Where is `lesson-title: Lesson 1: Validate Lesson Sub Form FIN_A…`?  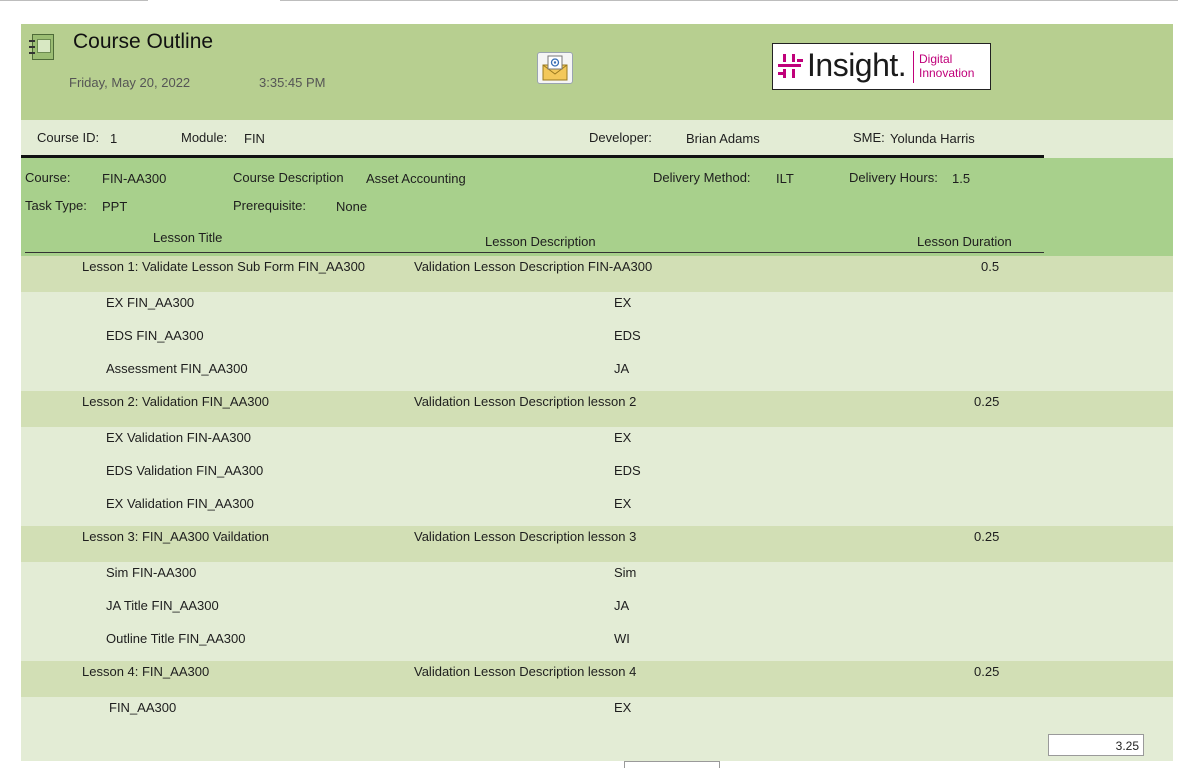 lesson-title: Lesson 1: Validate Lesson Sub Form FIN_A… is located at coordinates (224, 266).